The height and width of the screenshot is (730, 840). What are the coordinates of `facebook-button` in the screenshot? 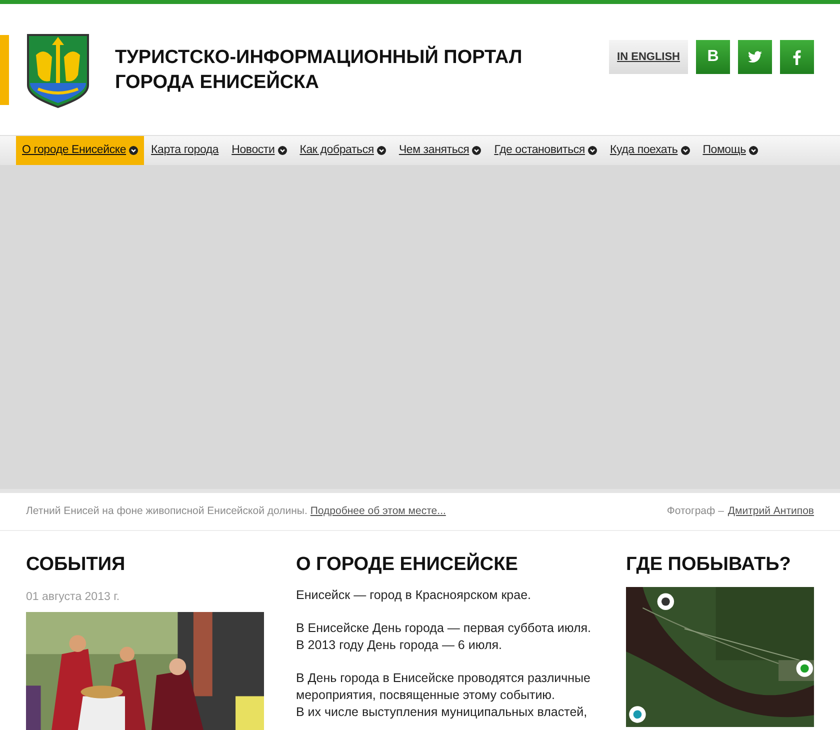 It's located at (797, 57).